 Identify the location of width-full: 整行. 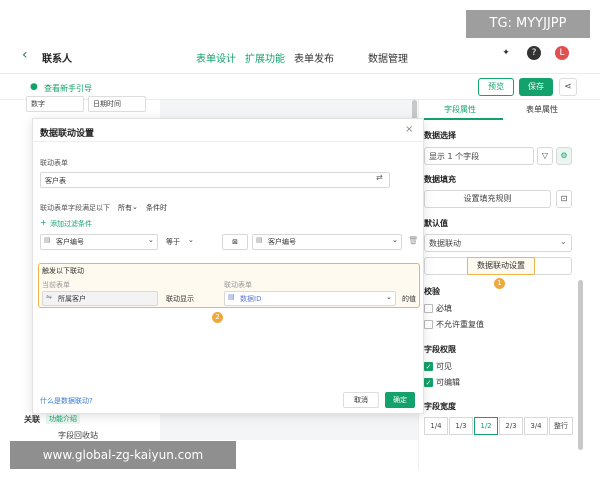
(561, 426).